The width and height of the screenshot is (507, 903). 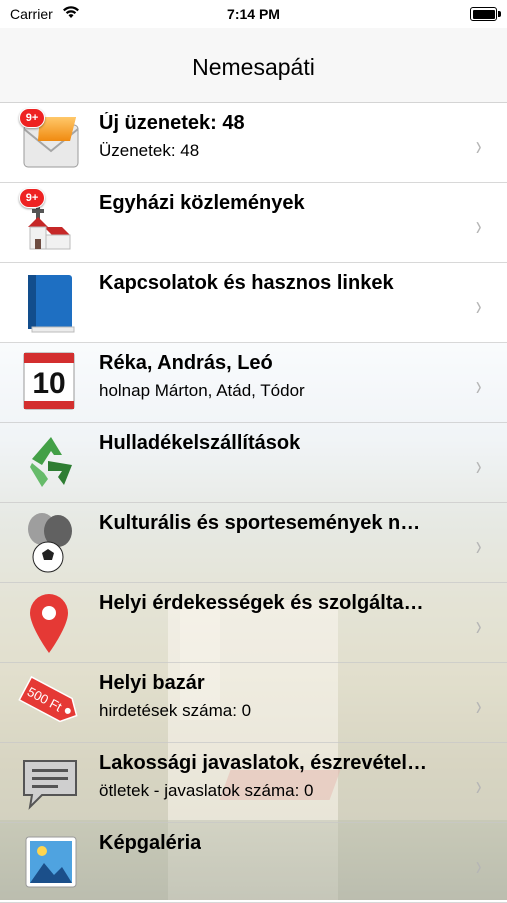 I want to click on status-bar: Carrier 7:14 PM, so click(x=253, y=14).